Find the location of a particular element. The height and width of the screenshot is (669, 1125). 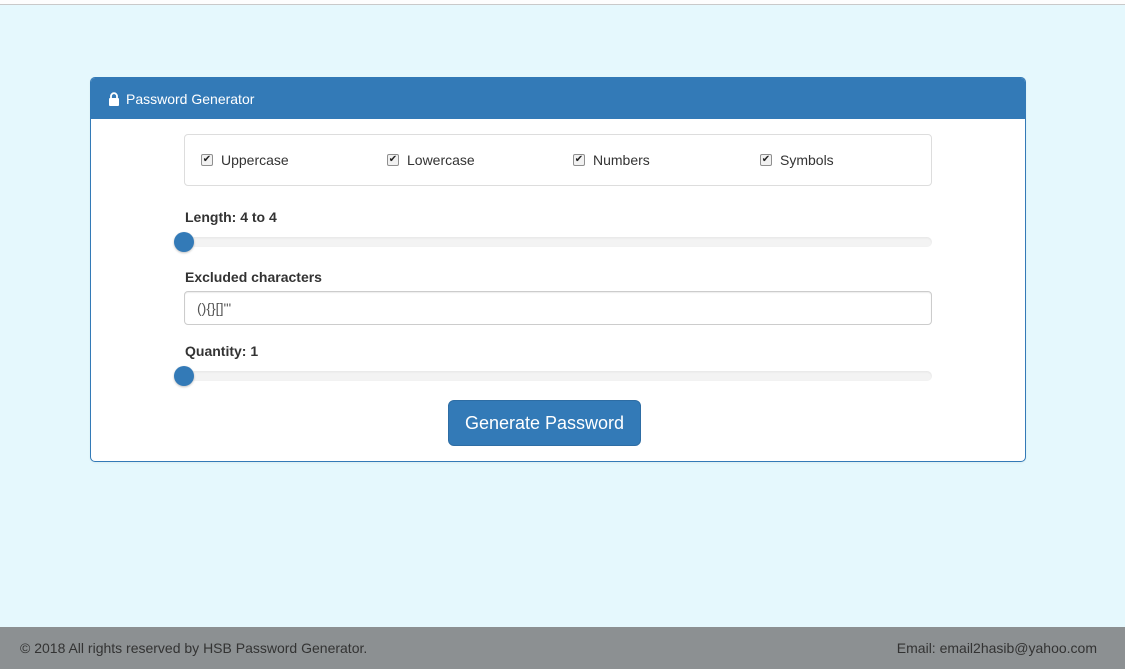

option-label: Numbers is located at coordinates (621, 160).